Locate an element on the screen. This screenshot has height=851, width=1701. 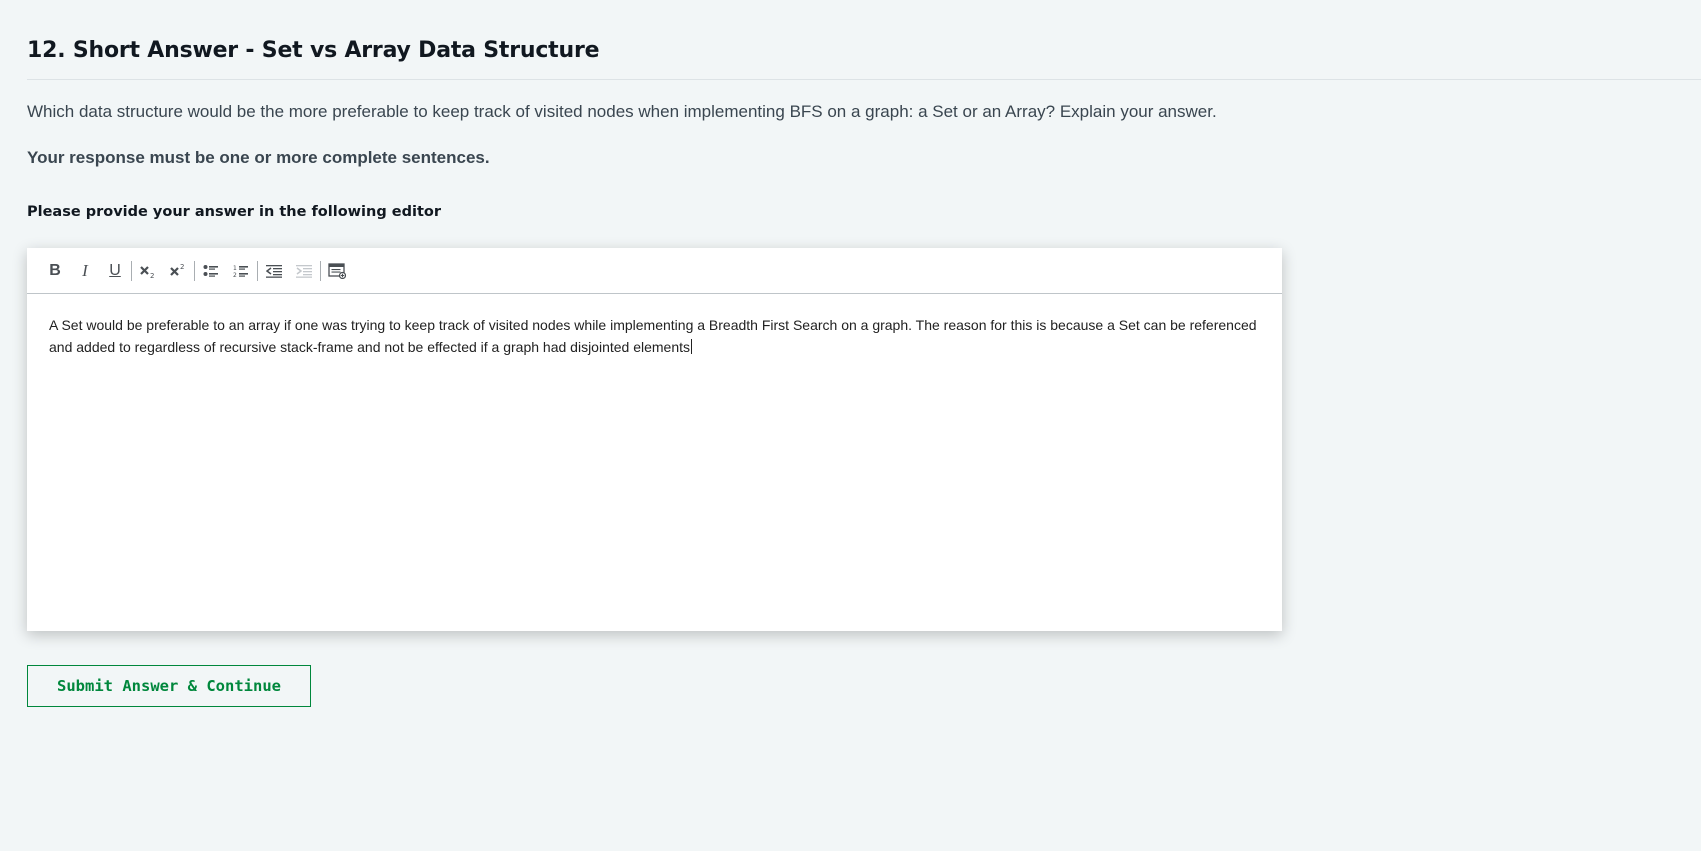
insert-template-icon is located at coordinates (337, 270).